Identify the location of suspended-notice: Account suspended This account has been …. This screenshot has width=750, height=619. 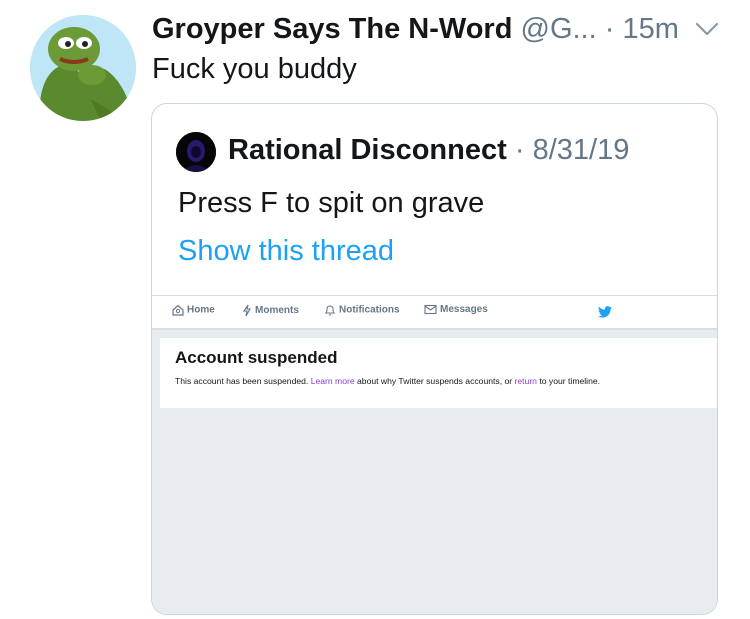
(438, 373).